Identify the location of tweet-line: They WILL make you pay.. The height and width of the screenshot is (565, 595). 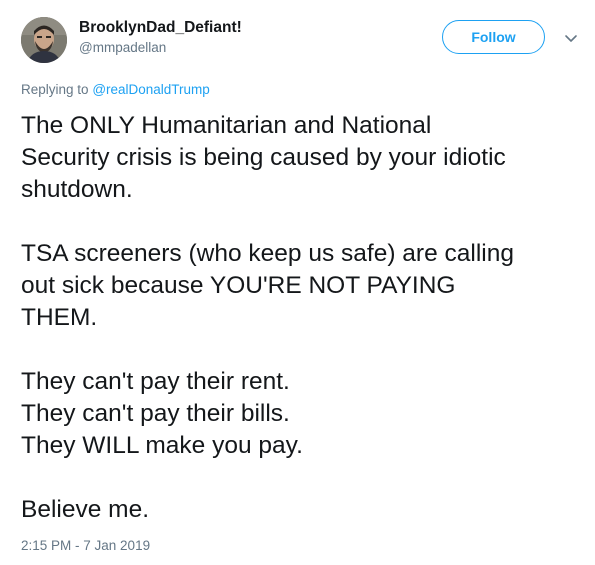
(162, 445).